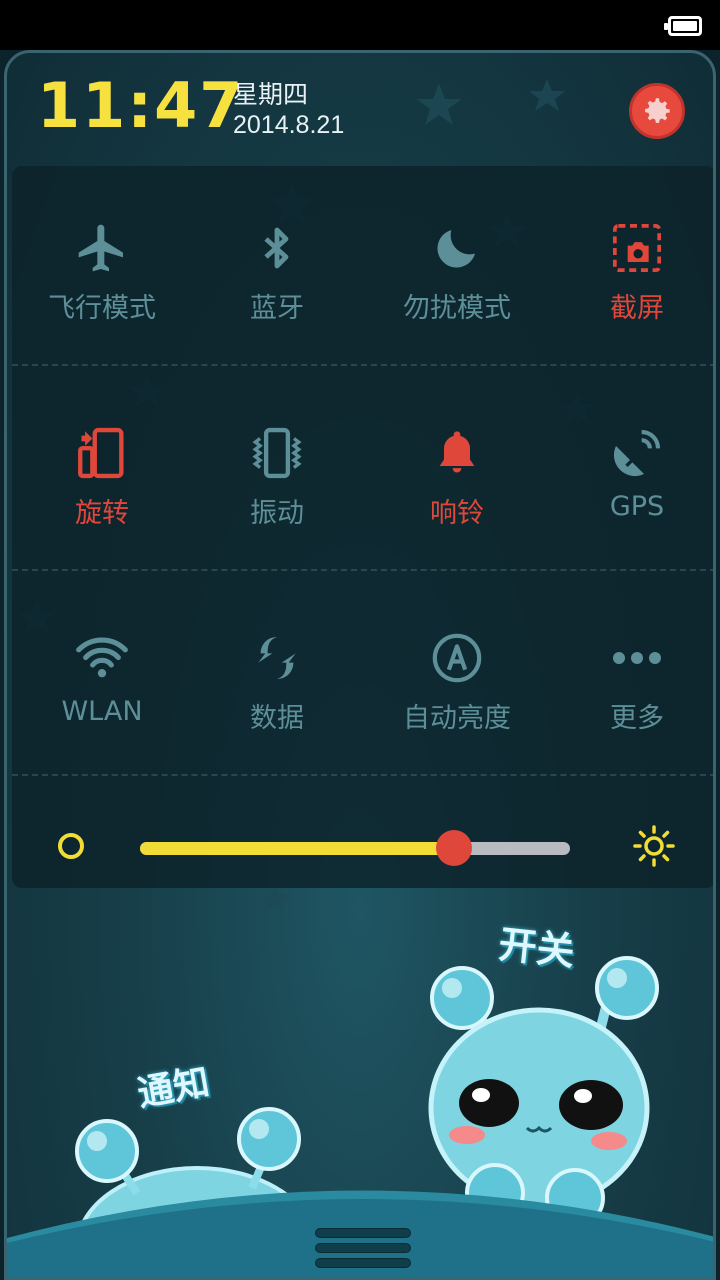 This screenshot has height=1280, width=720. I want to click on toggle-airplane-mode: 飞行模式, so click(102, 266).